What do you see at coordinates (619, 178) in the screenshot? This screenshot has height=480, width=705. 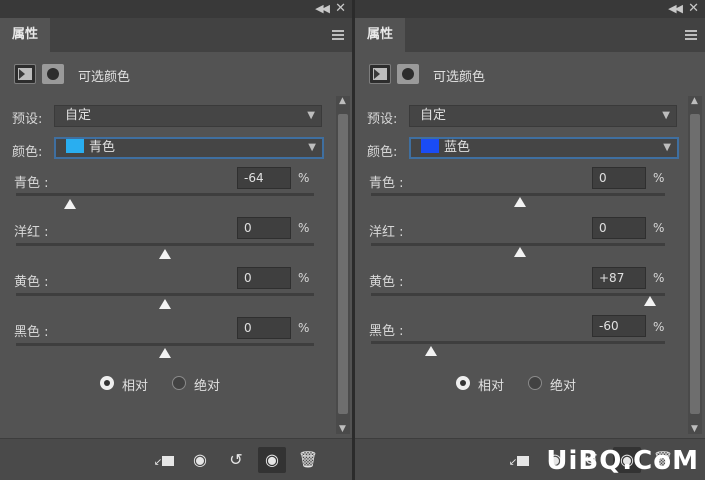 I see `cyan-value-field: 0` at bounding box center [619, 178].